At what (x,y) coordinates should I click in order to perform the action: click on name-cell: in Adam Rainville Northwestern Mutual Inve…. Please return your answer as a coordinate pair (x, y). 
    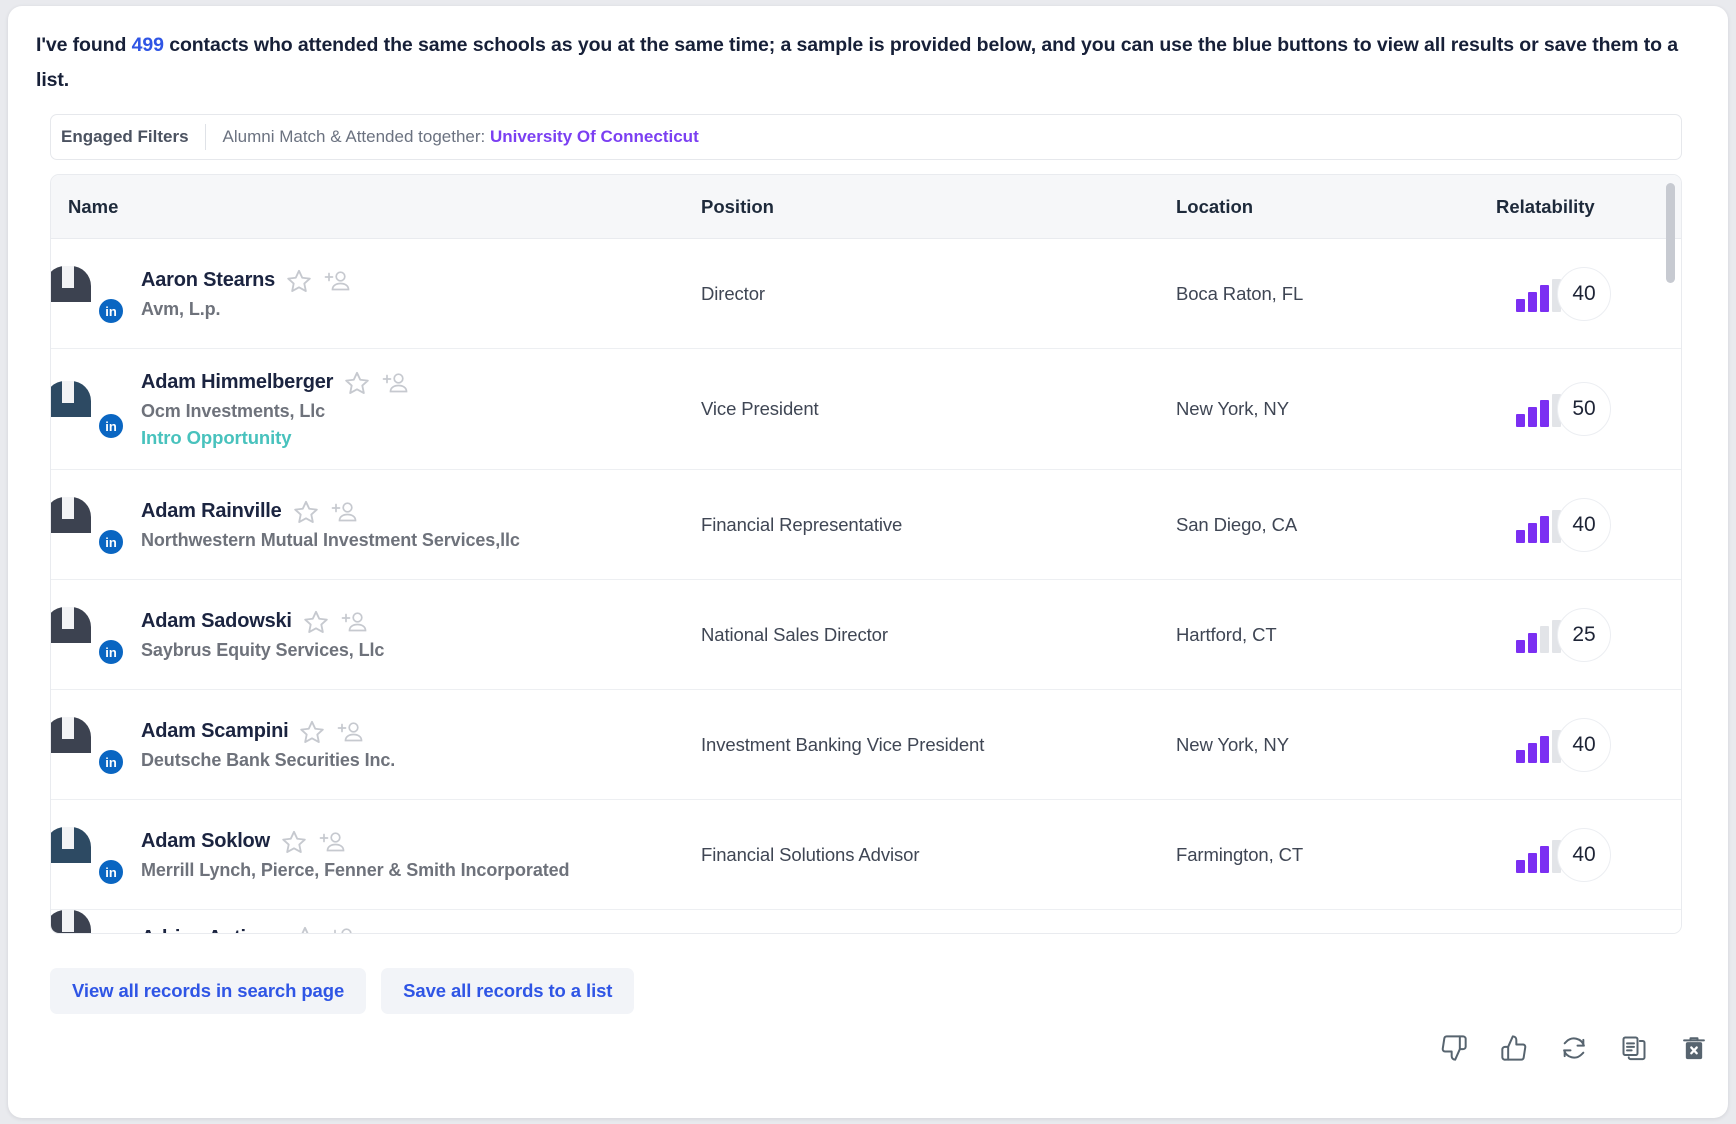
    Looking at the image, I should click on (376, 525).